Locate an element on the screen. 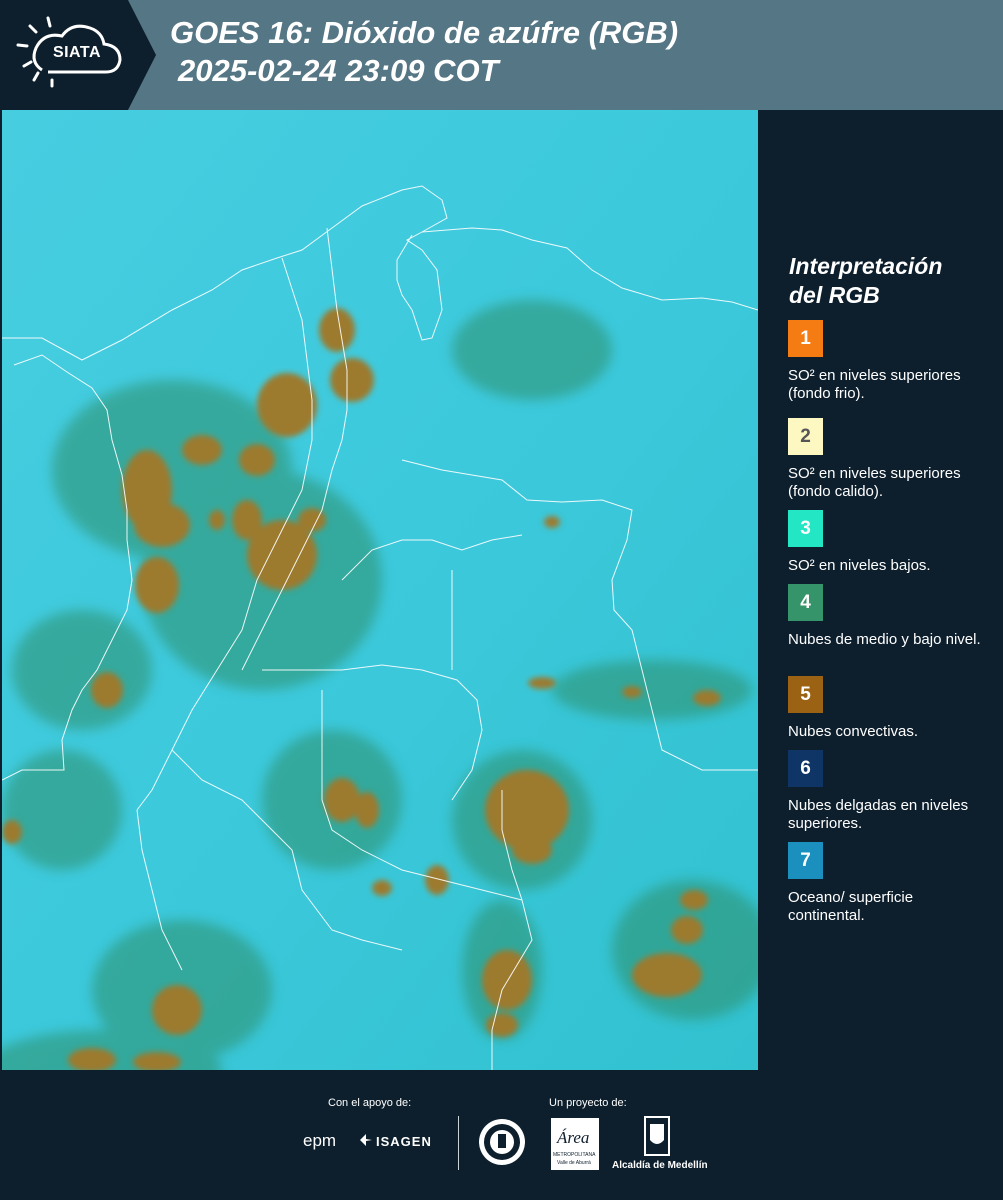  legend-item-4: 4 Nubes de medio y bajo nivel. is located at coordinates (888, 616).